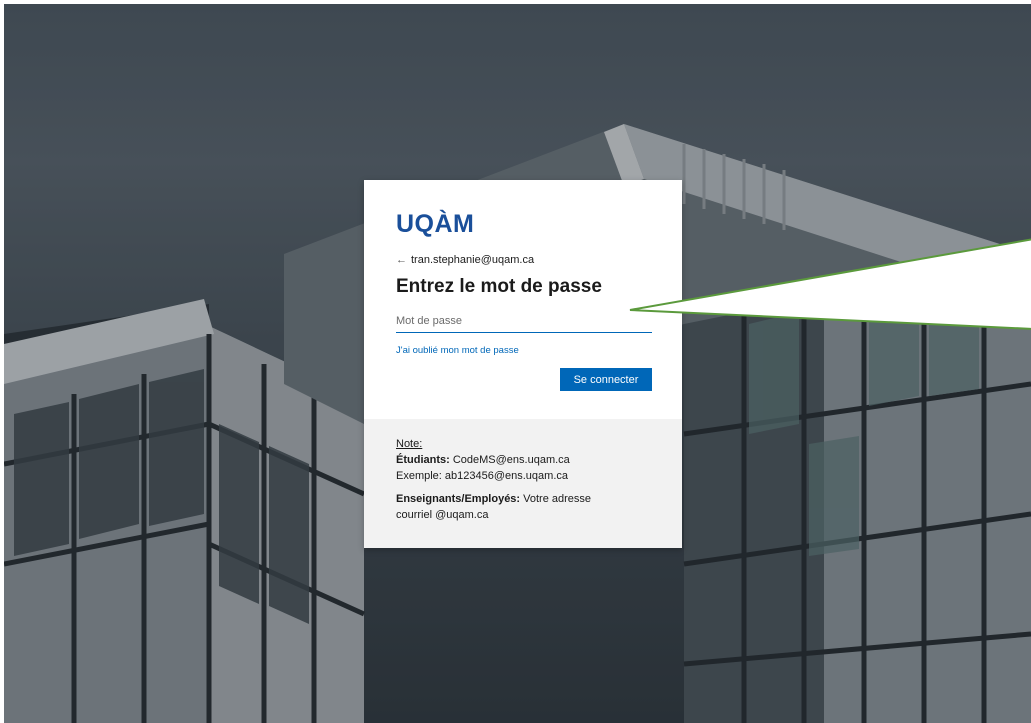 The width and height of the screenshot is (1031, 723). What do you see at coordinates (409, 444) in the screenshot?
I see `note-title: Note:` at bounding box center [409, 444].